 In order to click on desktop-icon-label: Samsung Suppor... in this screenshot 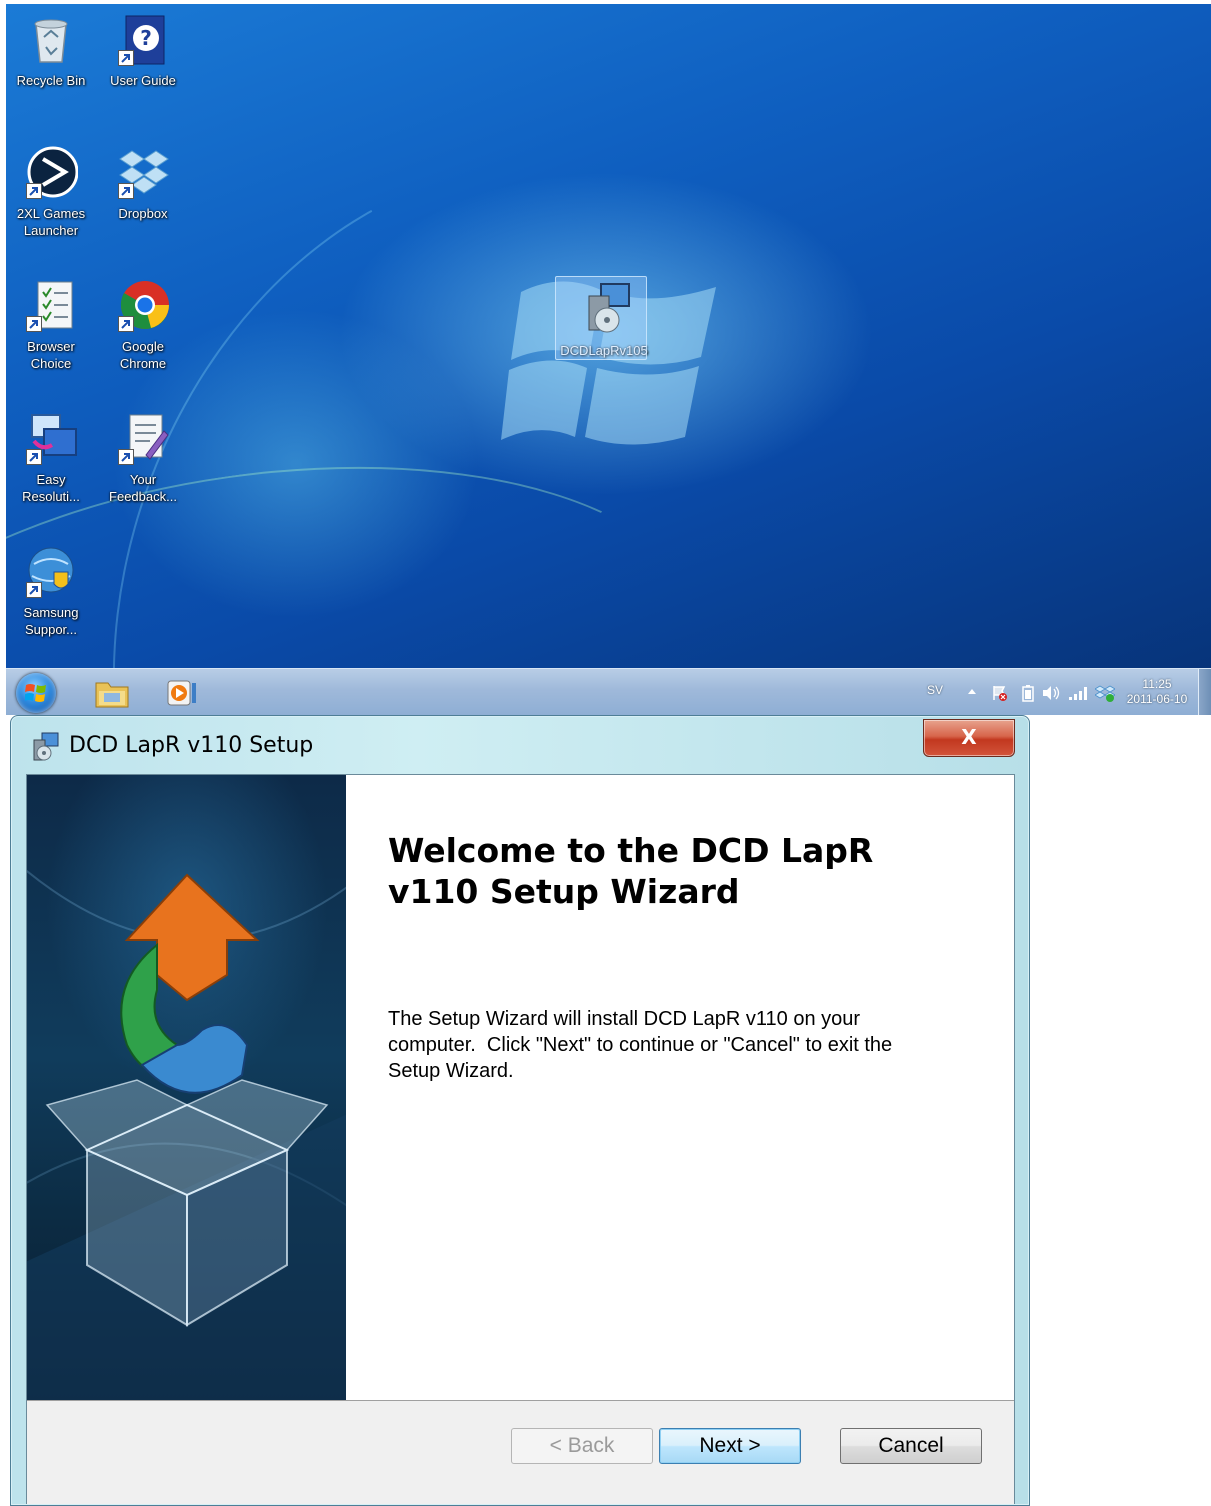, I will do `click(51, 621)`.